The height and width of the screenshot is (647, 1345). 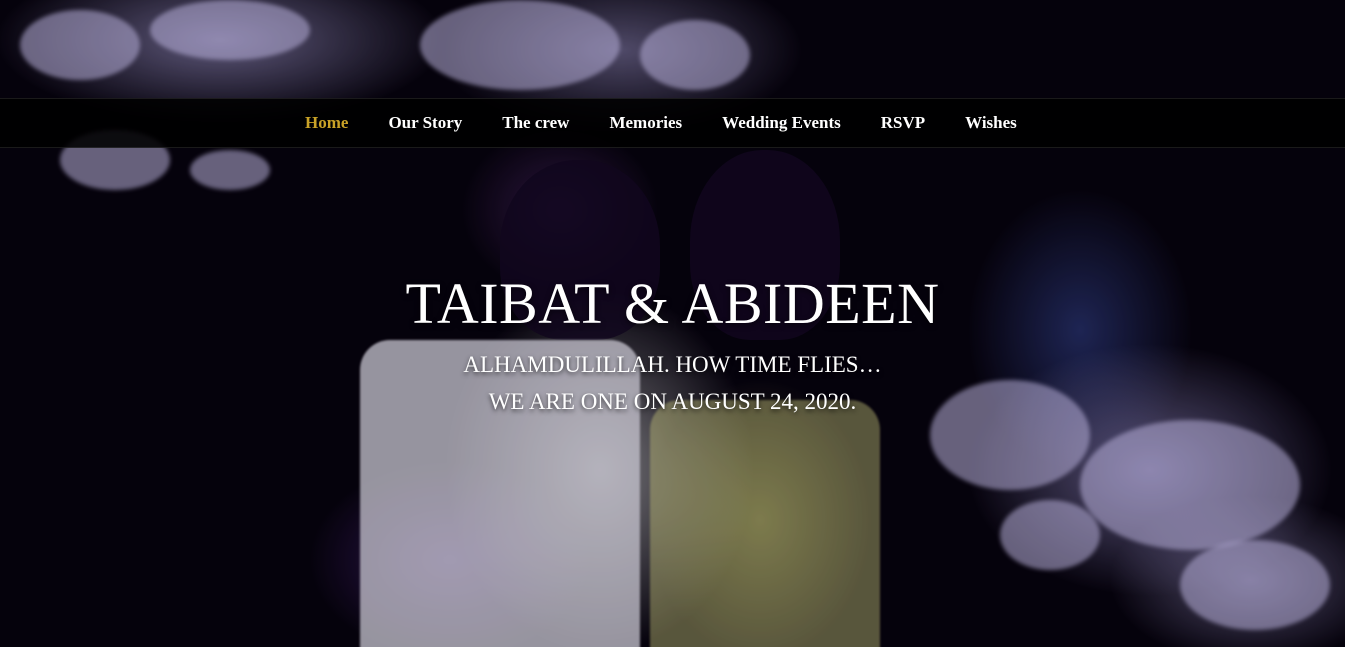 What do you see at coordinates (903, 122) in the screenshot?
I see `nav-item-rsvp: RSVP` at bounding box center [903, 122].